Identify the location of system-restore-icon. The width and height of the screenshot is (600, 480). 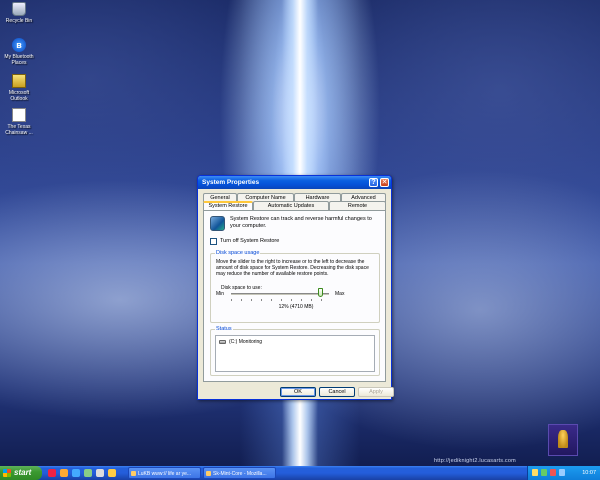
(217, 223).